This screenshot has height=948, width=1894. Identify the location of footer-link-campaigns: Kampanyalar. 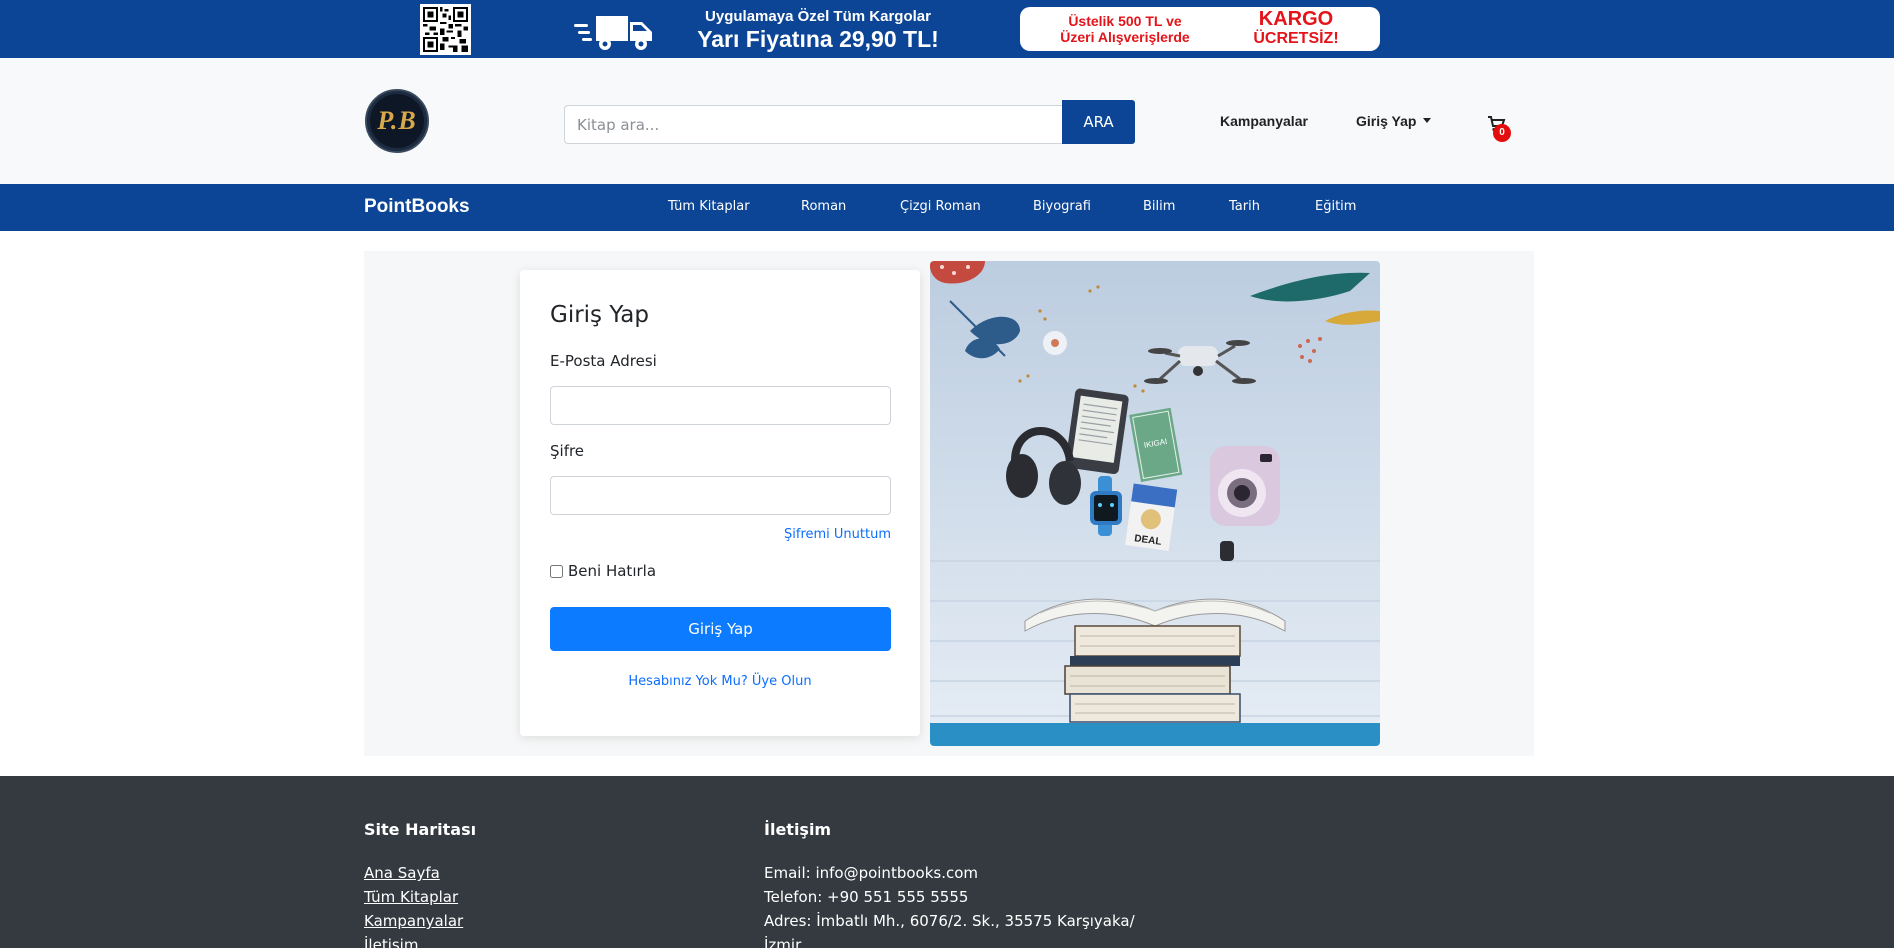
(413, 921).